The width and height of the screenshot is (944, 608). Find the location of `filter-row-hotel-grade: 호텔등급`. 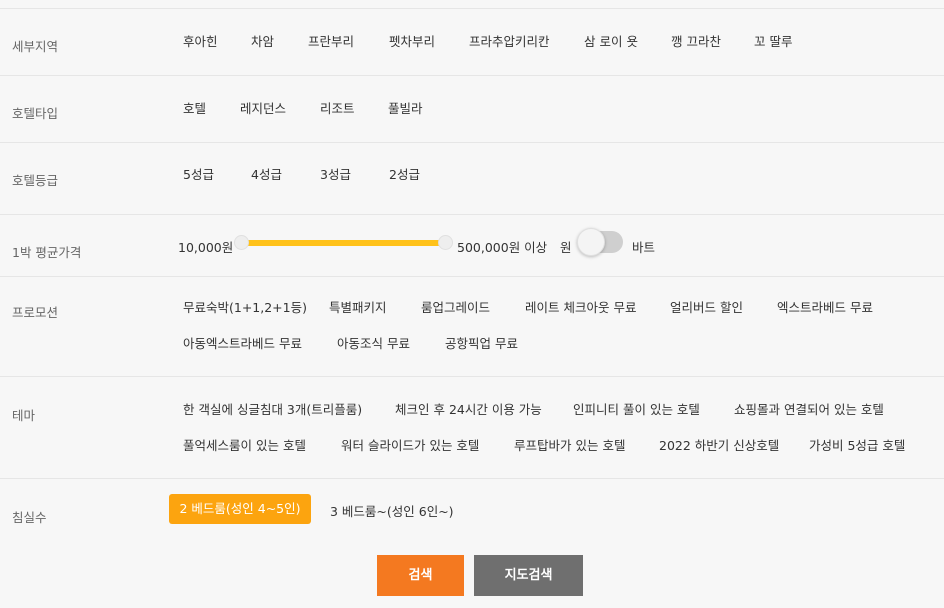

filter-row-hotel-grade: 호텔등급 is located at coordinates (472, 178).